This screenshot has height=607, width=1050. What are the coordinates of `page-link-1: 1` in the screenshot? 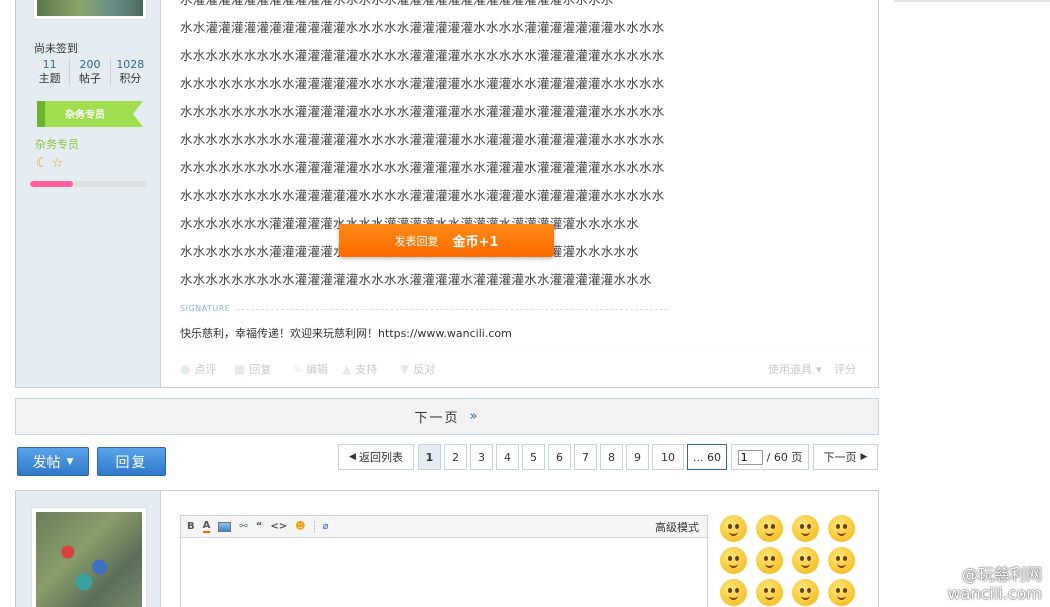 It's located at (429, 457).